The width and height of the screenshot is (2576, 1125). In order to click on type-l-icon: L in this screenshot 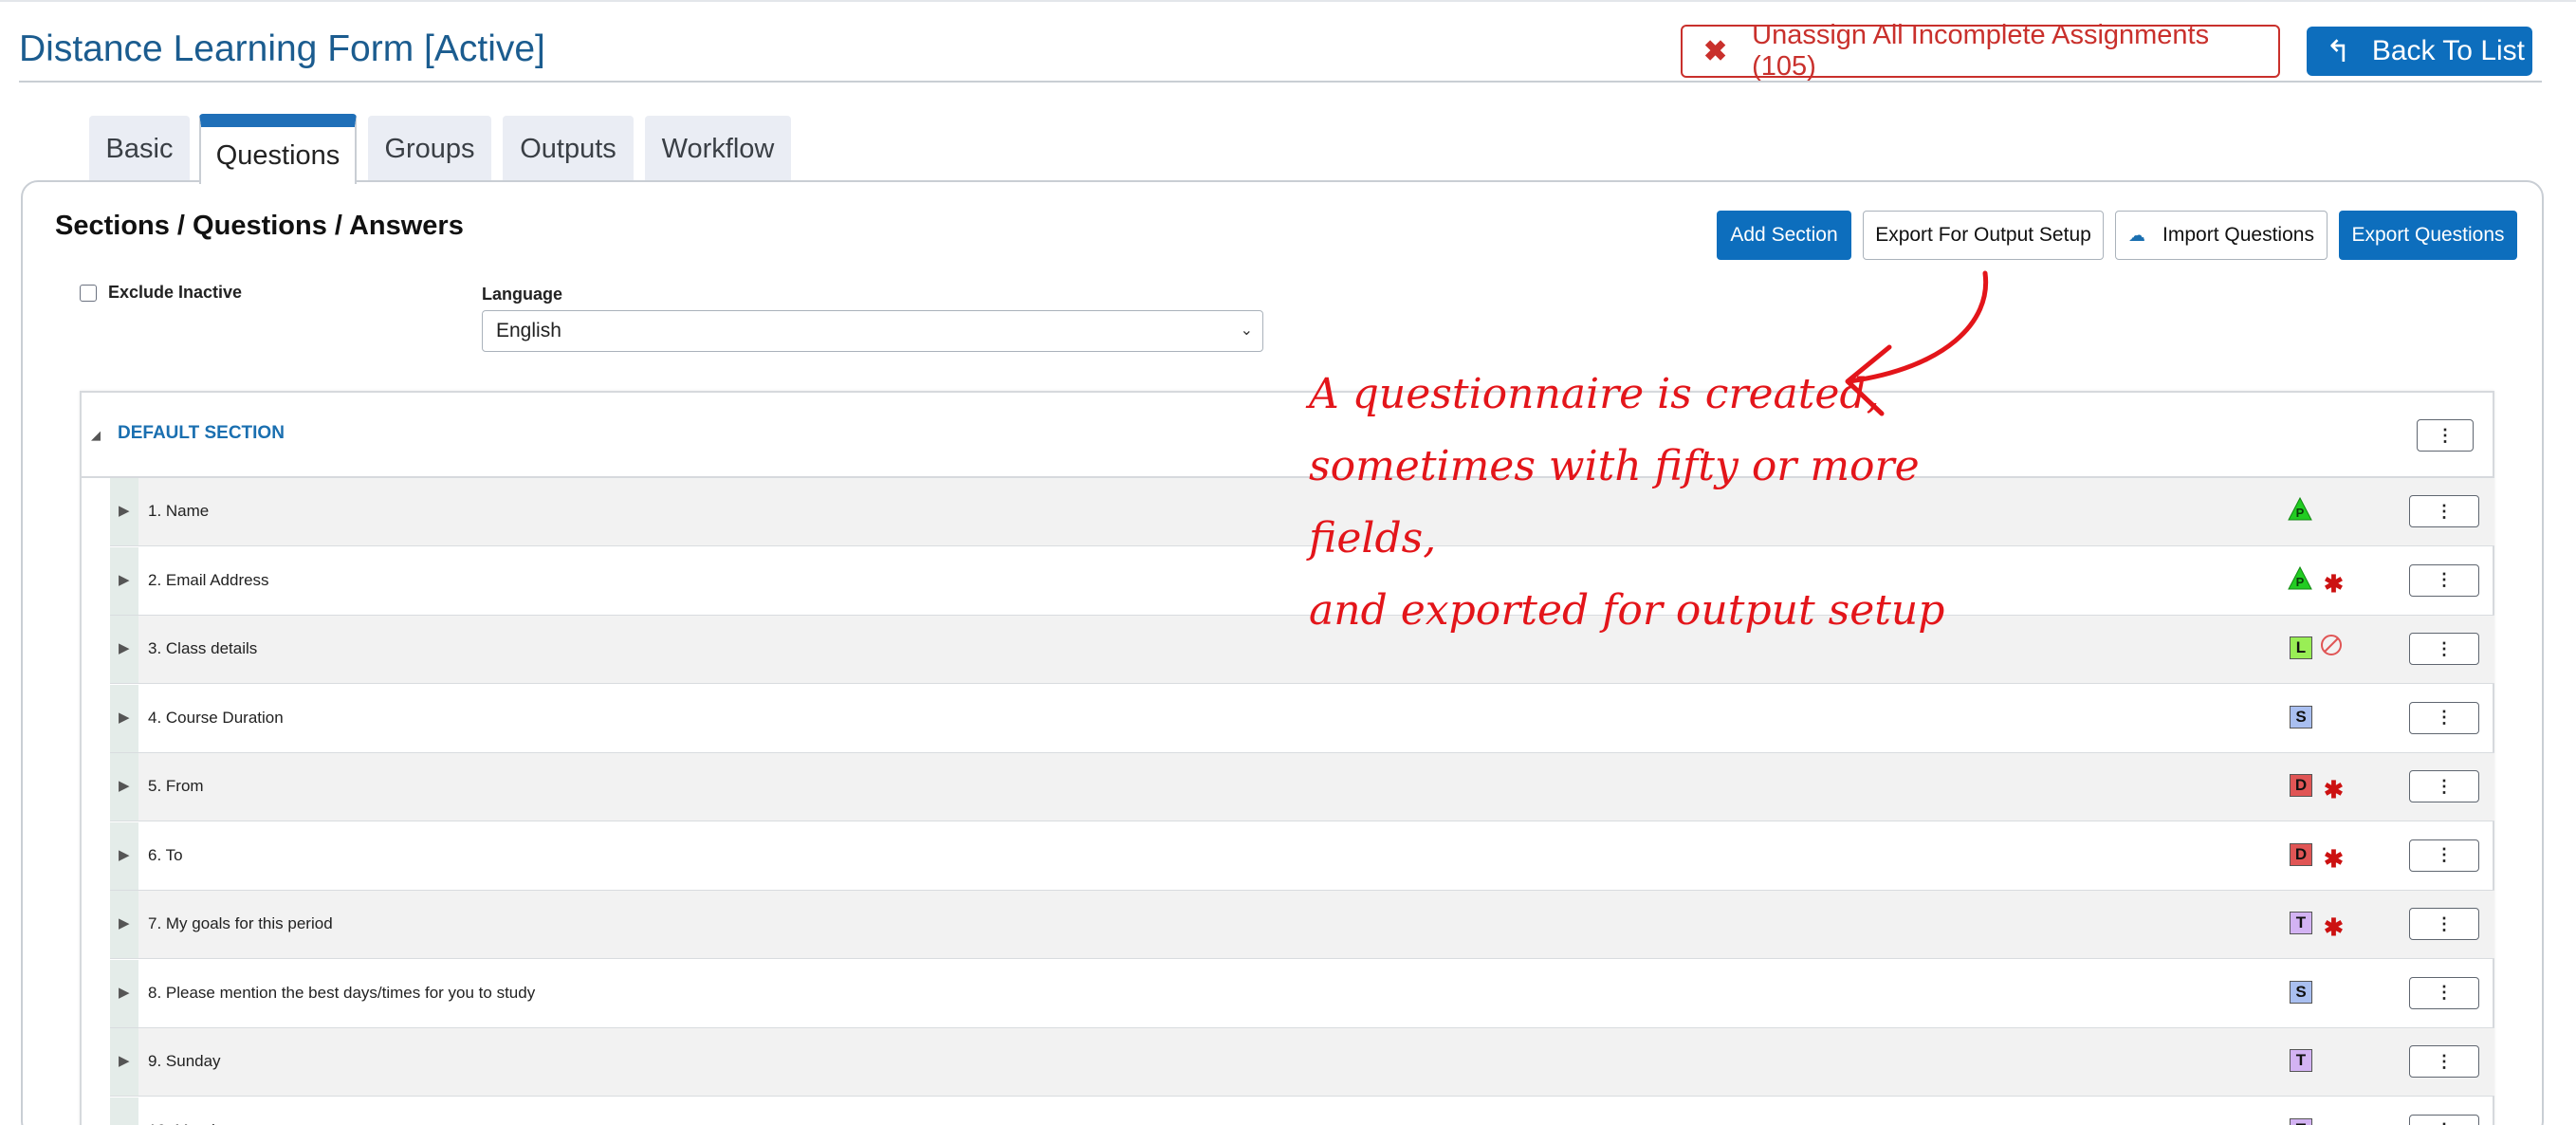, I will do `click(2301, 647)`.